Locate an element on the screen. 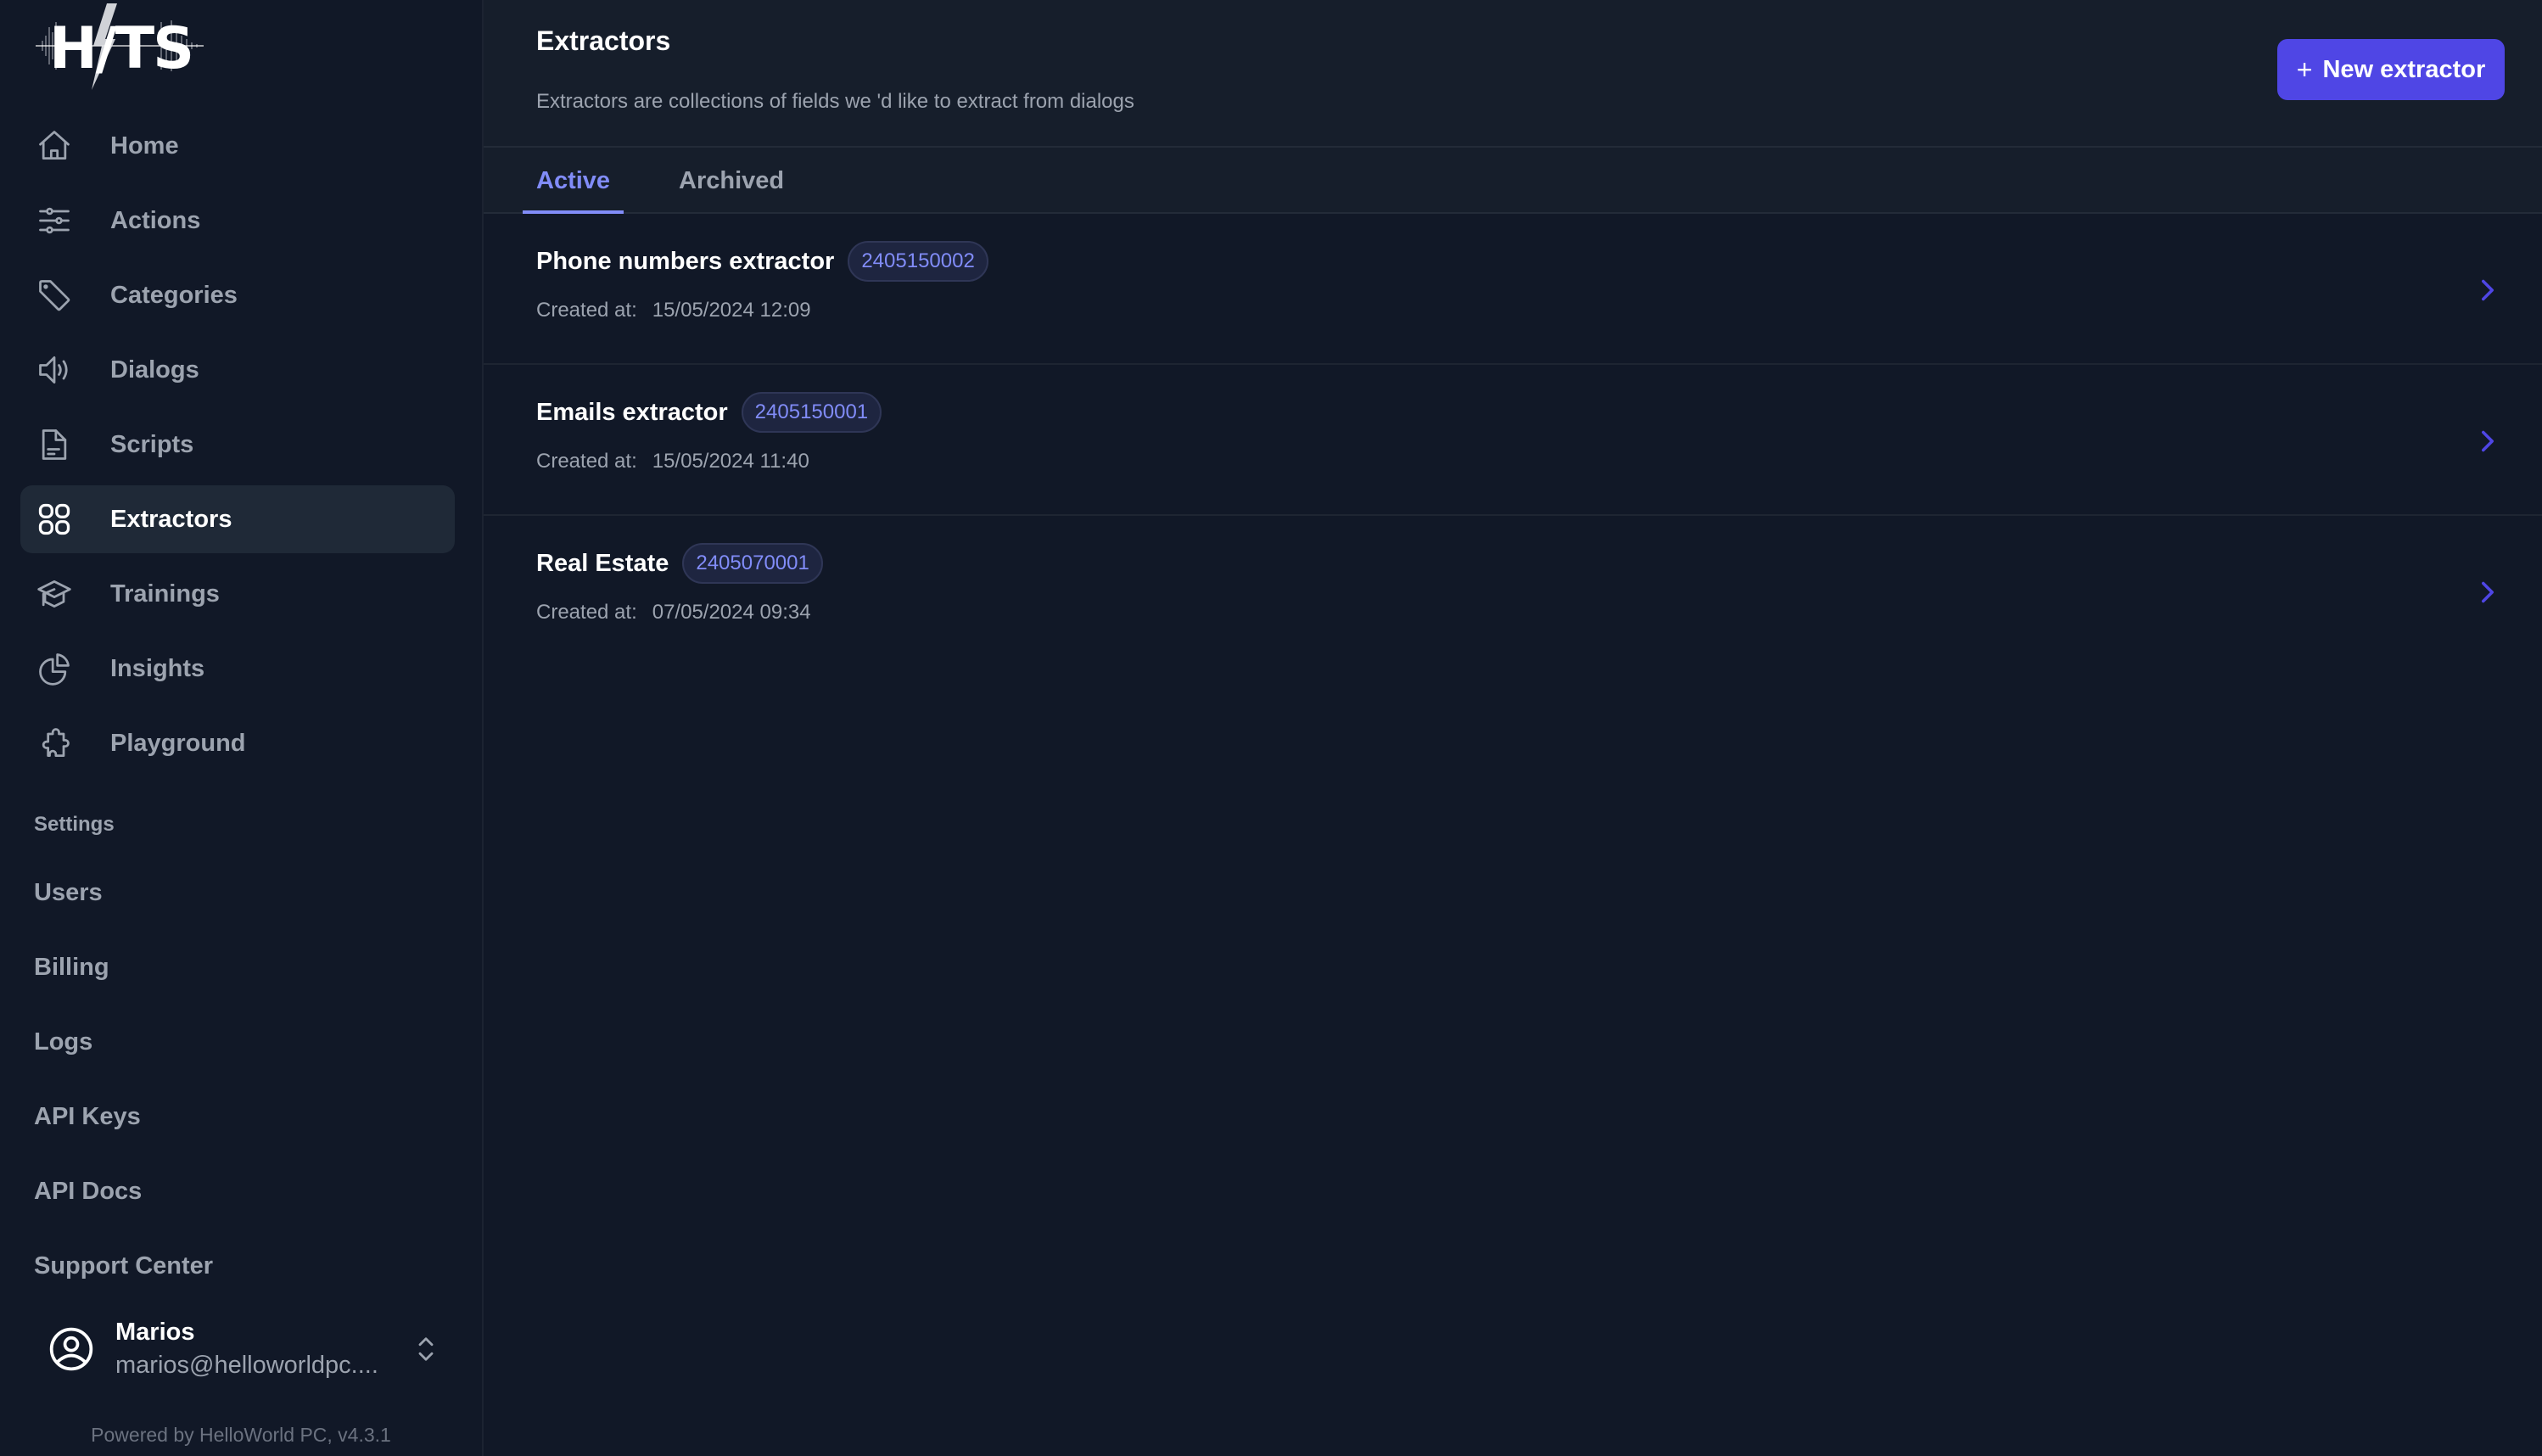  page-title: Extractors is located at coordinates (603, 41).